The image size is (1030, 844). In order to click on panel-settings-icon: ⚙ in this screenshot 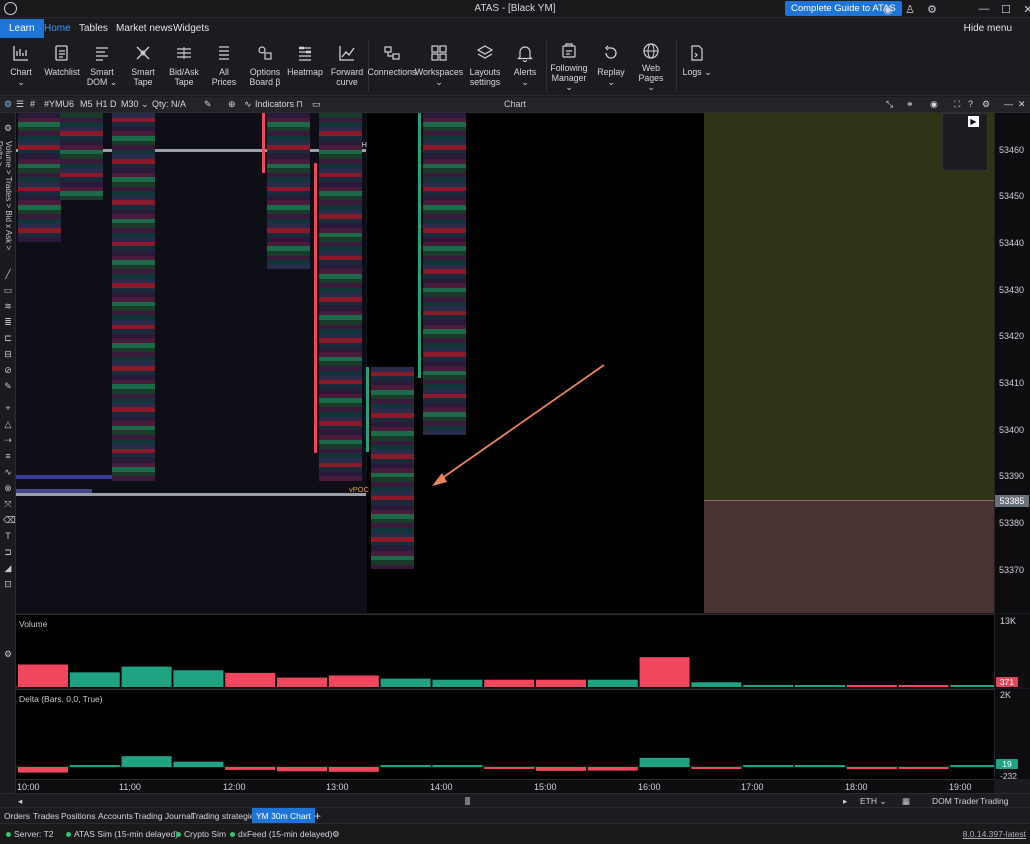, I will do `click(8, 654)`.